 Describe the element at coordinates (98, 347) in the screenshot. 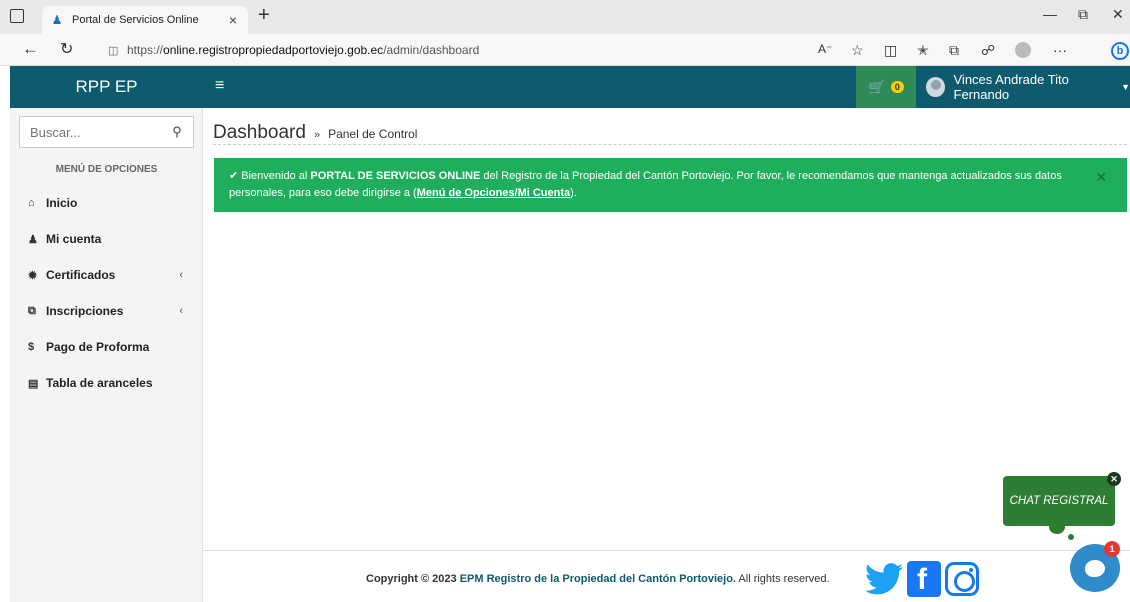

I see `sidebar-item-label: Pago de Proforma` at that location.